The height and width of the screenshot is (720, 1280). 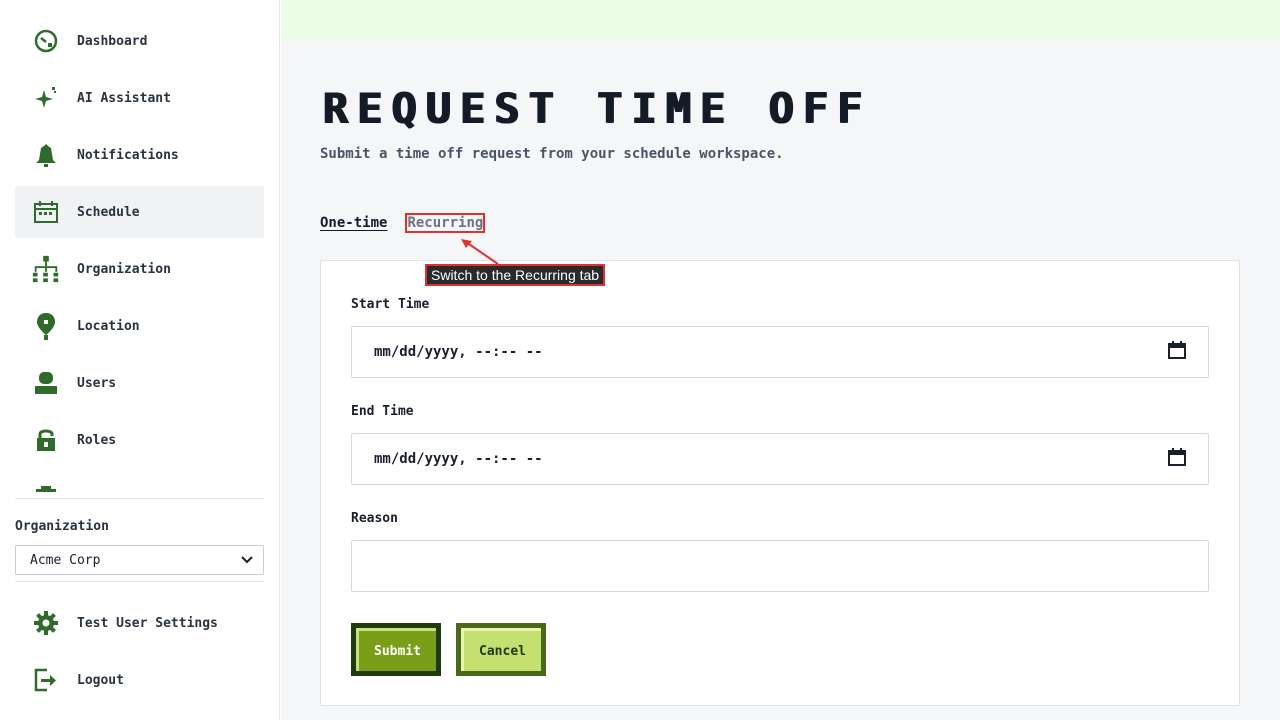 I want to click on sidebar-item-organization: Organization, so click(x=139, y=269).